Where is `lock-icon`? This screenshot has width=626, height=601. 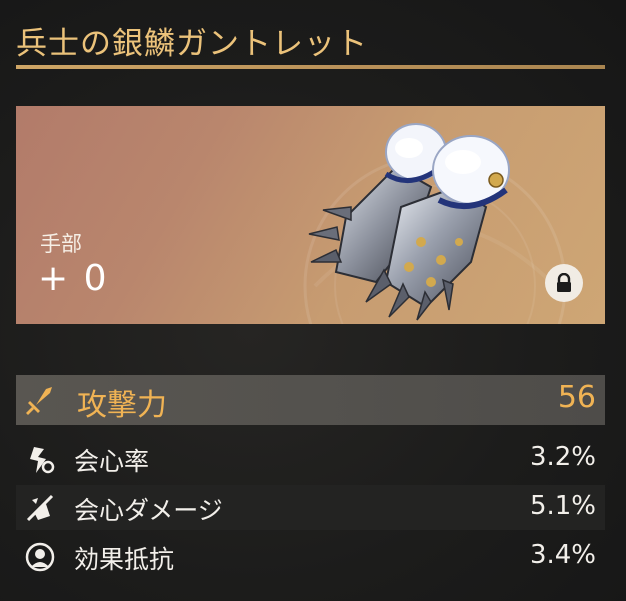
lock-icon is located at coordinates (564, 282).